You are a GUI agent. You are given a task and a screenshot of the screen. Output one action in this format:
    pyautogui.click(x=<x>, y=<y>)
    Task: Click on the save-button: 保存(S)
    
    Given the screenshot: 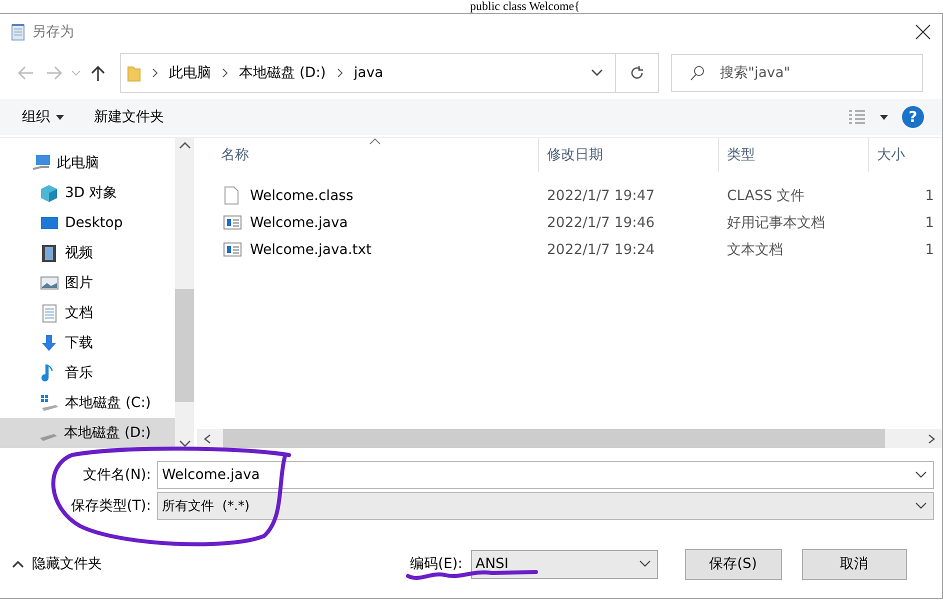 What is the action you would take?
    pyautogui.click(x=733, y=564)
    